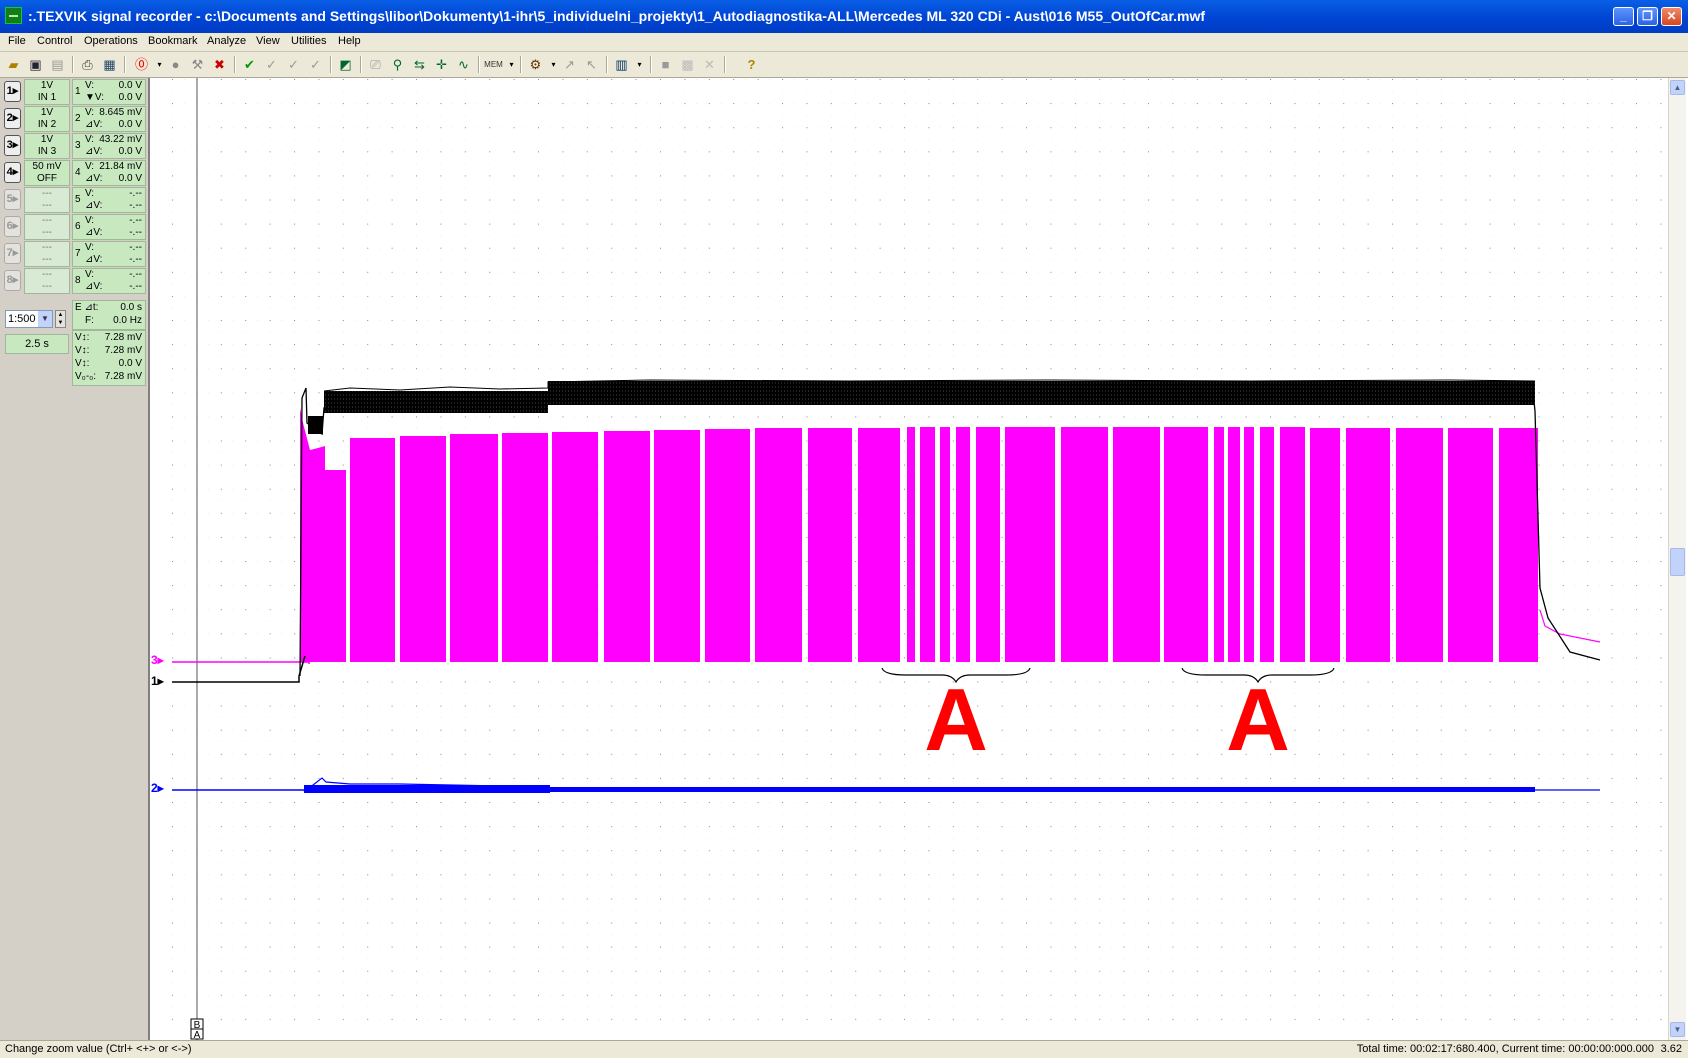 The width and height of the screenshot is (1688, 1058). What do you see at coordinates (268, 41) in the screenshot?
I see `menu-view: View` at bounding box center [268, 41].